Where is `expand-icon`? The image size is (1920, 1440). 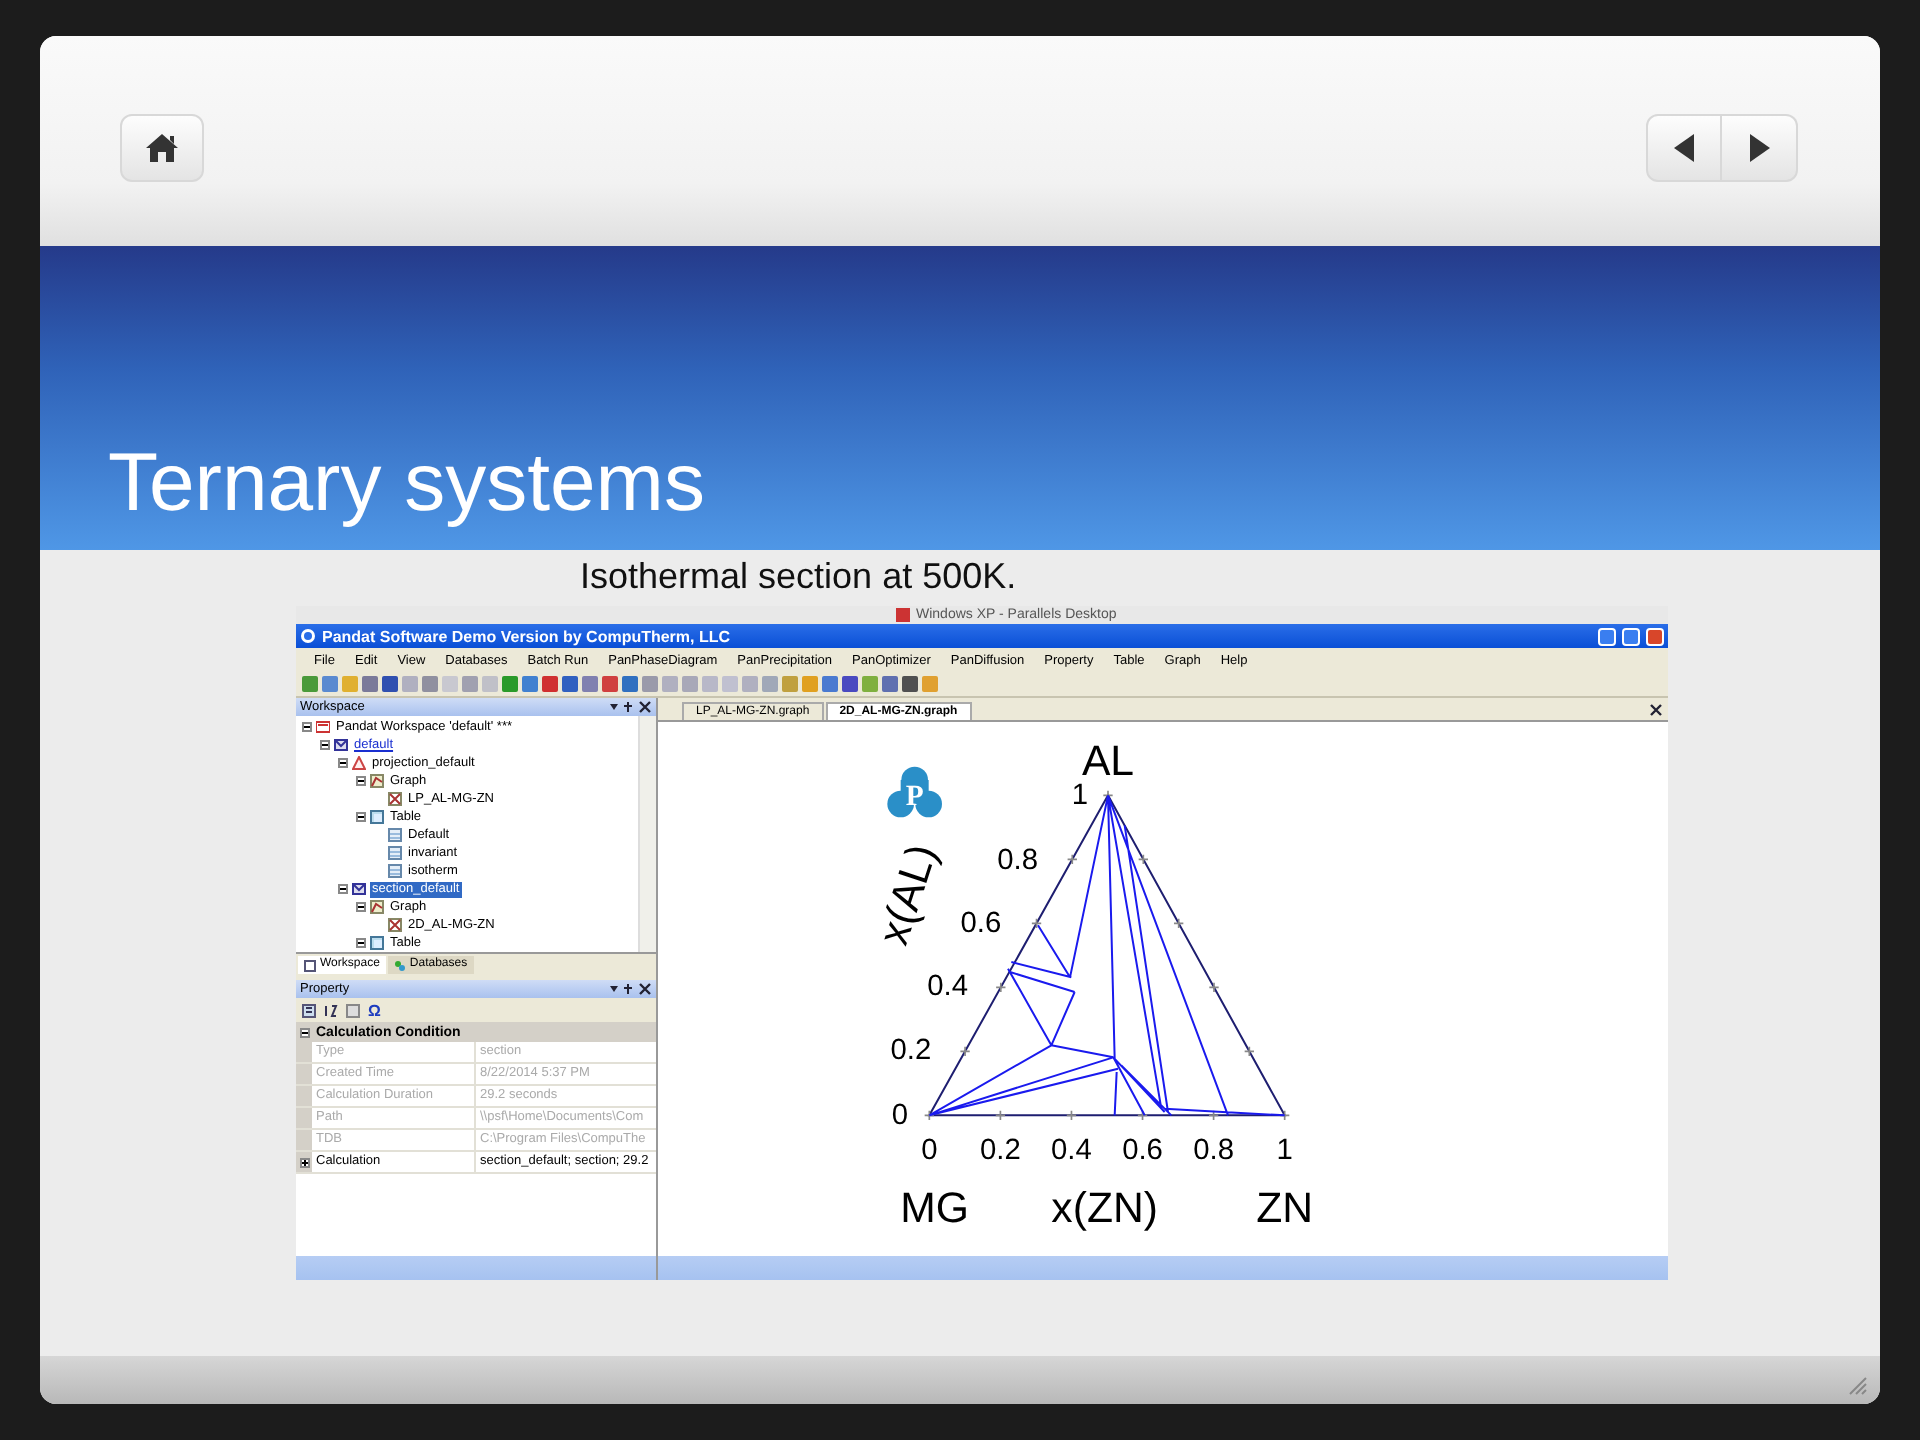
expand-icon is located at coordinates (304, 1162).